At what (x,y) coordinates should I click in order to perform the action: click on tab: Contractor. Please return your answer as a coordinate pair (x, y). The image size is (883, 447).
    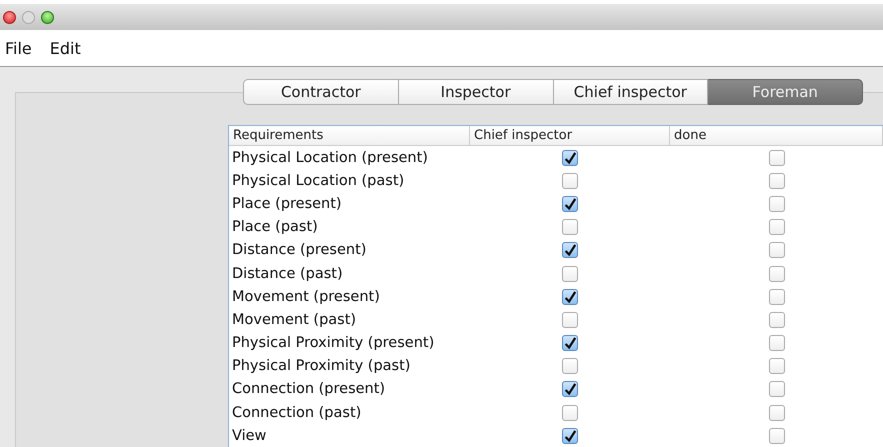
    Looking at the image, I should click on (321, 92).